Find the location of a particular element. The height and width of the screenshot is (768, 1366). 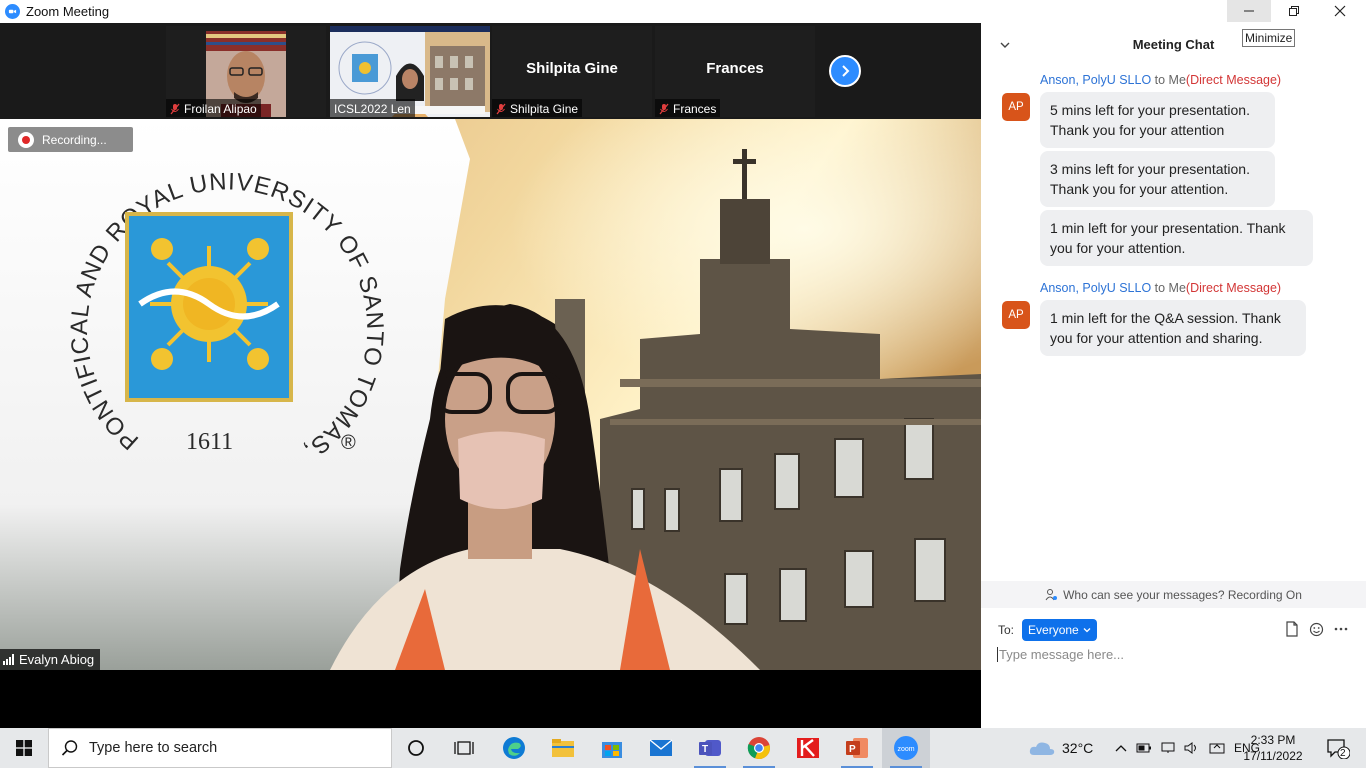

task-view-icon is located at coordinates (464, 748).